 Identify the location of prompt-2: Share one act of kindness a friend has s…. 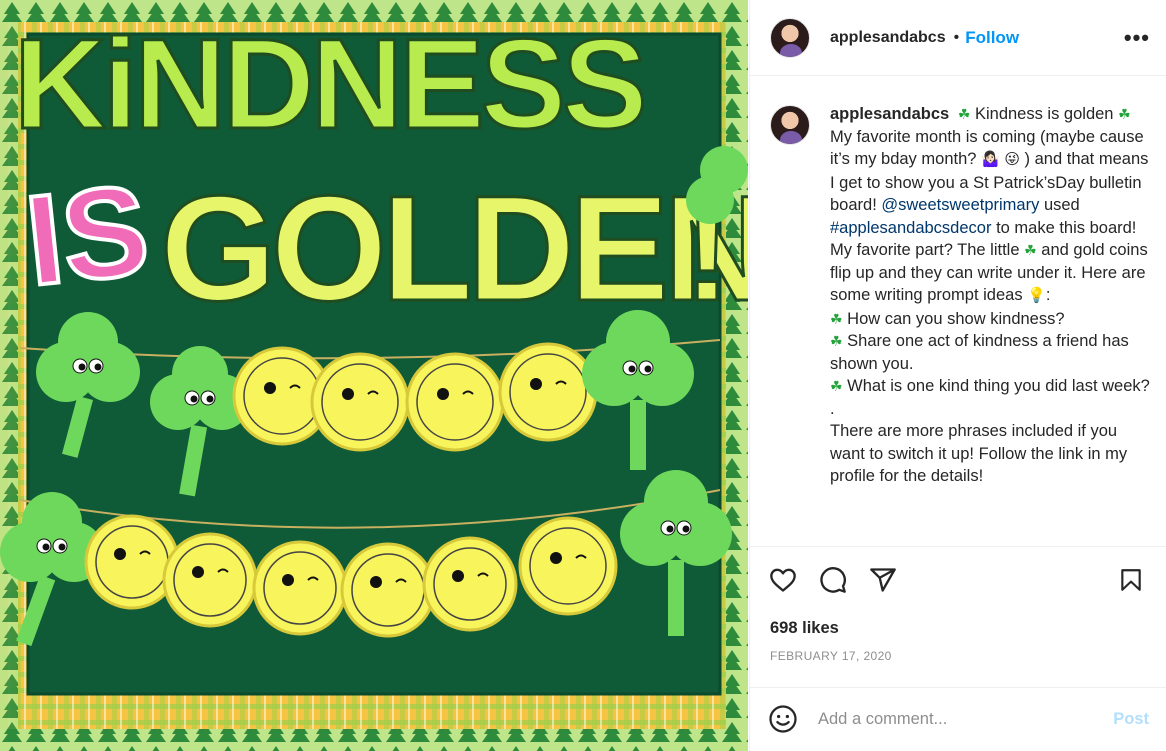
(979, 352).